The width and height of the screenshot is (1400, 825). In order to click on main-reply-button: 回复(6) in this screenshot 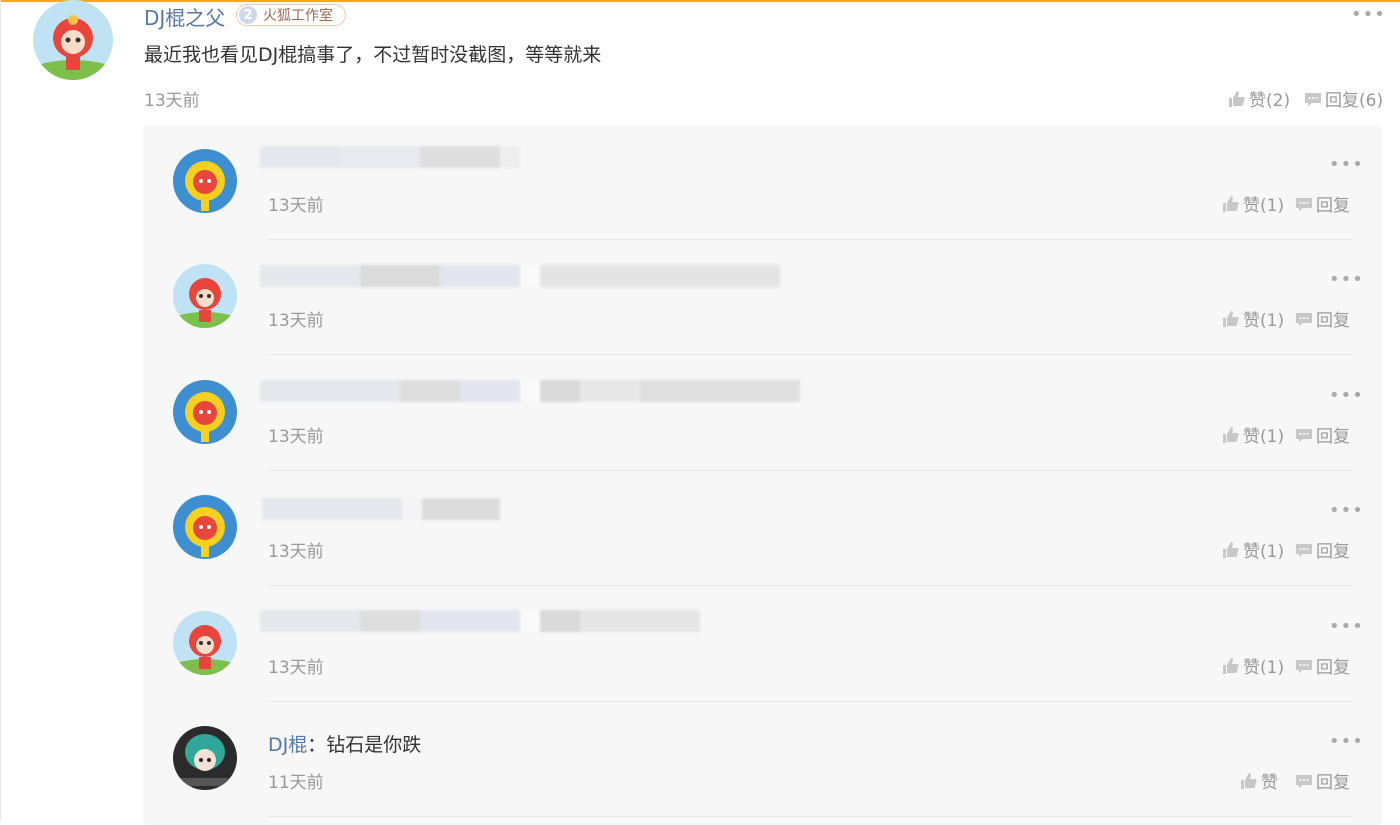, I will do `click(1343, 98)`.